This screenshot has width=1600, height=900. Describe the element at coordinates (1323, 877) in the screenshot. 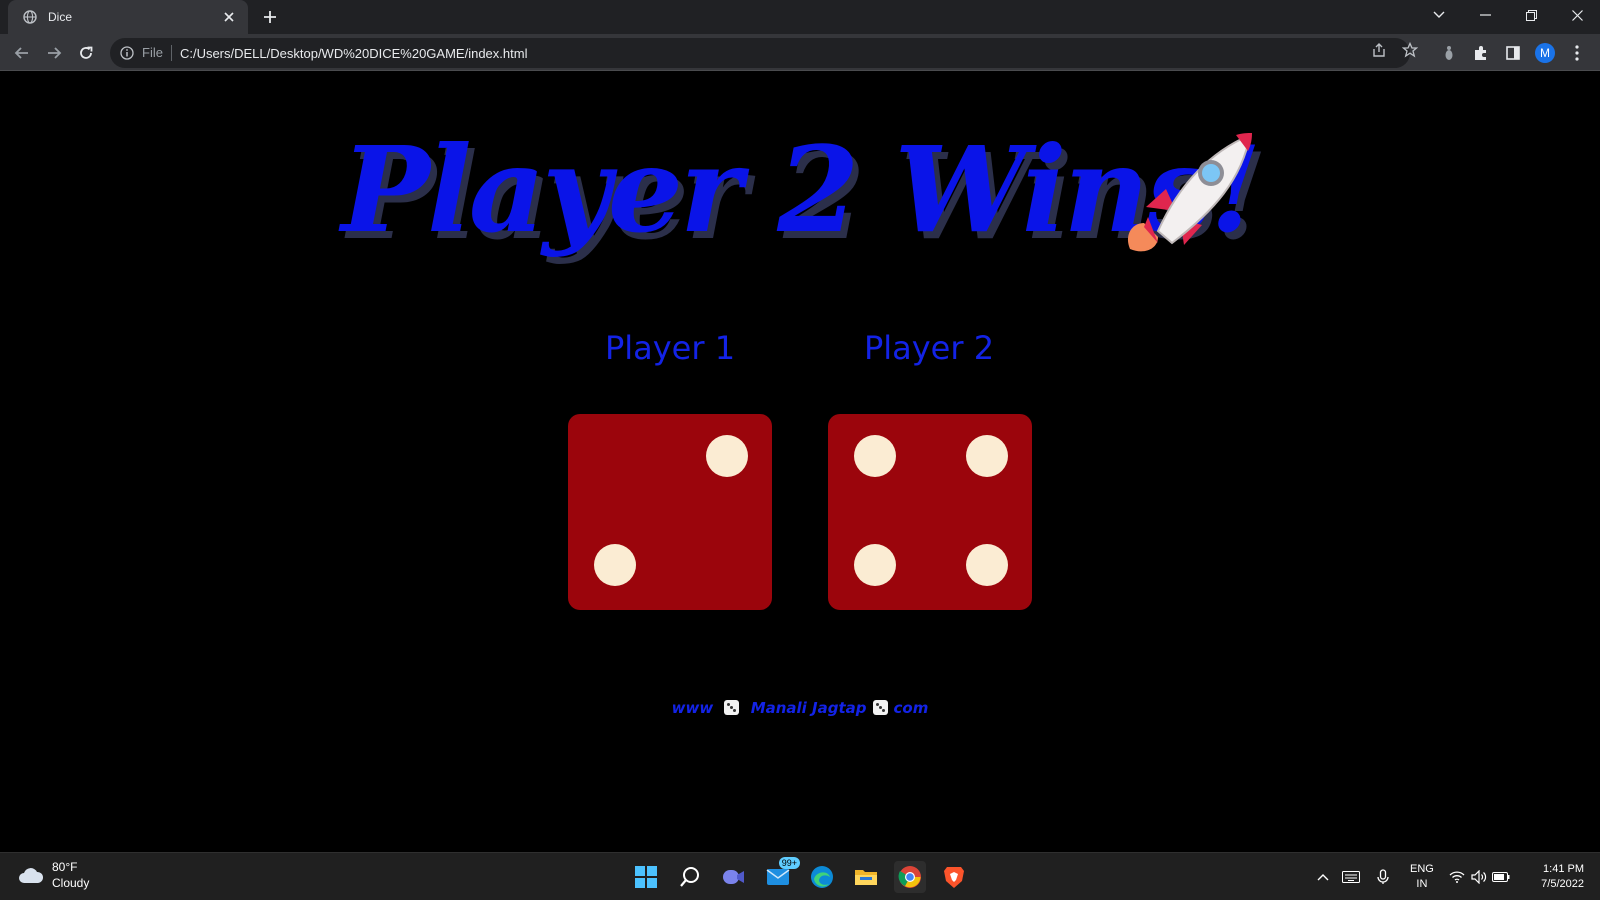

I see `tray-chevron-up-icon` at that location.